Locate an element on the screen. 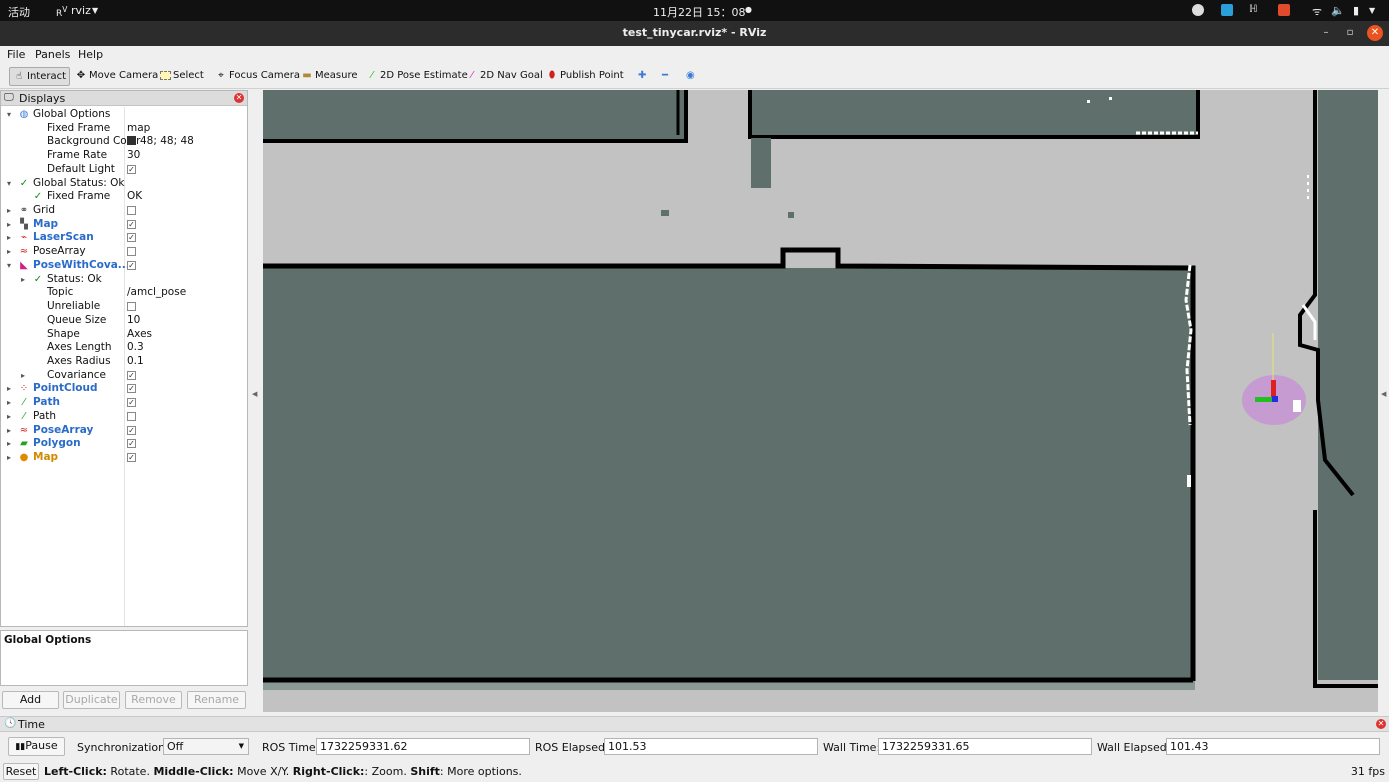 Image resolution: width=1389 pixels, height=782 pixels. display-row: Background Color 48; 48; 48 is located at coordinates (124, 142).